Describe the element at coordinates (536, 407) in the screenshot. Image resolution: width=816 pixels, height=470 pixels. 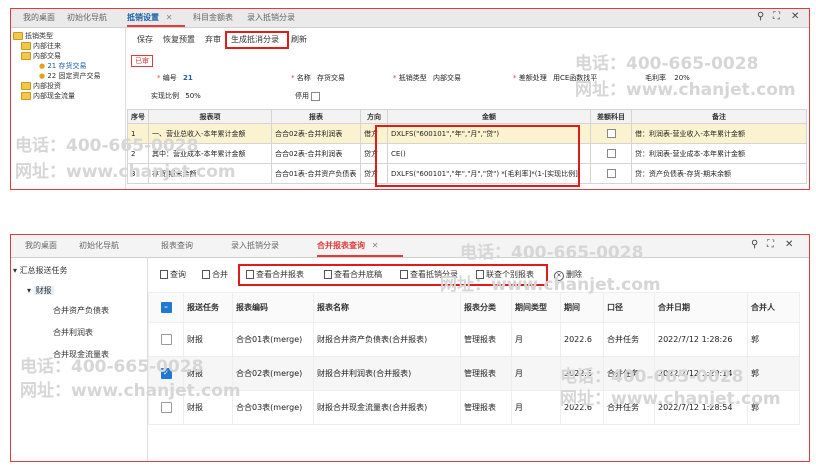
I see `cell-period-type: 月` at that location.